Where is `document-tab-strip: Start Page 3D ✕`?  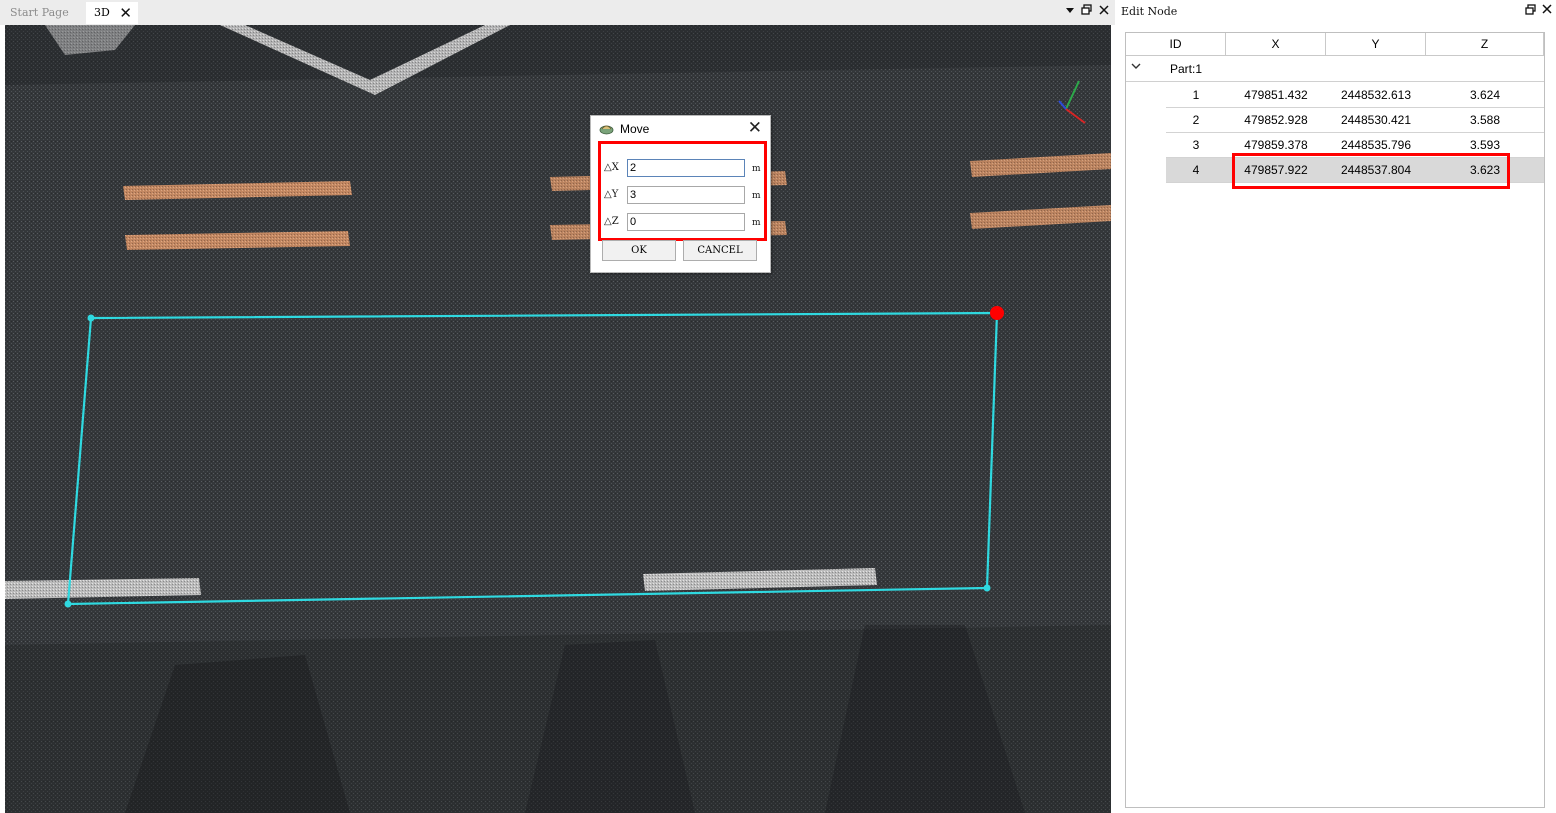 document-tab-strip: Start Page 3D ✕ is located at coordinates (557, 12).